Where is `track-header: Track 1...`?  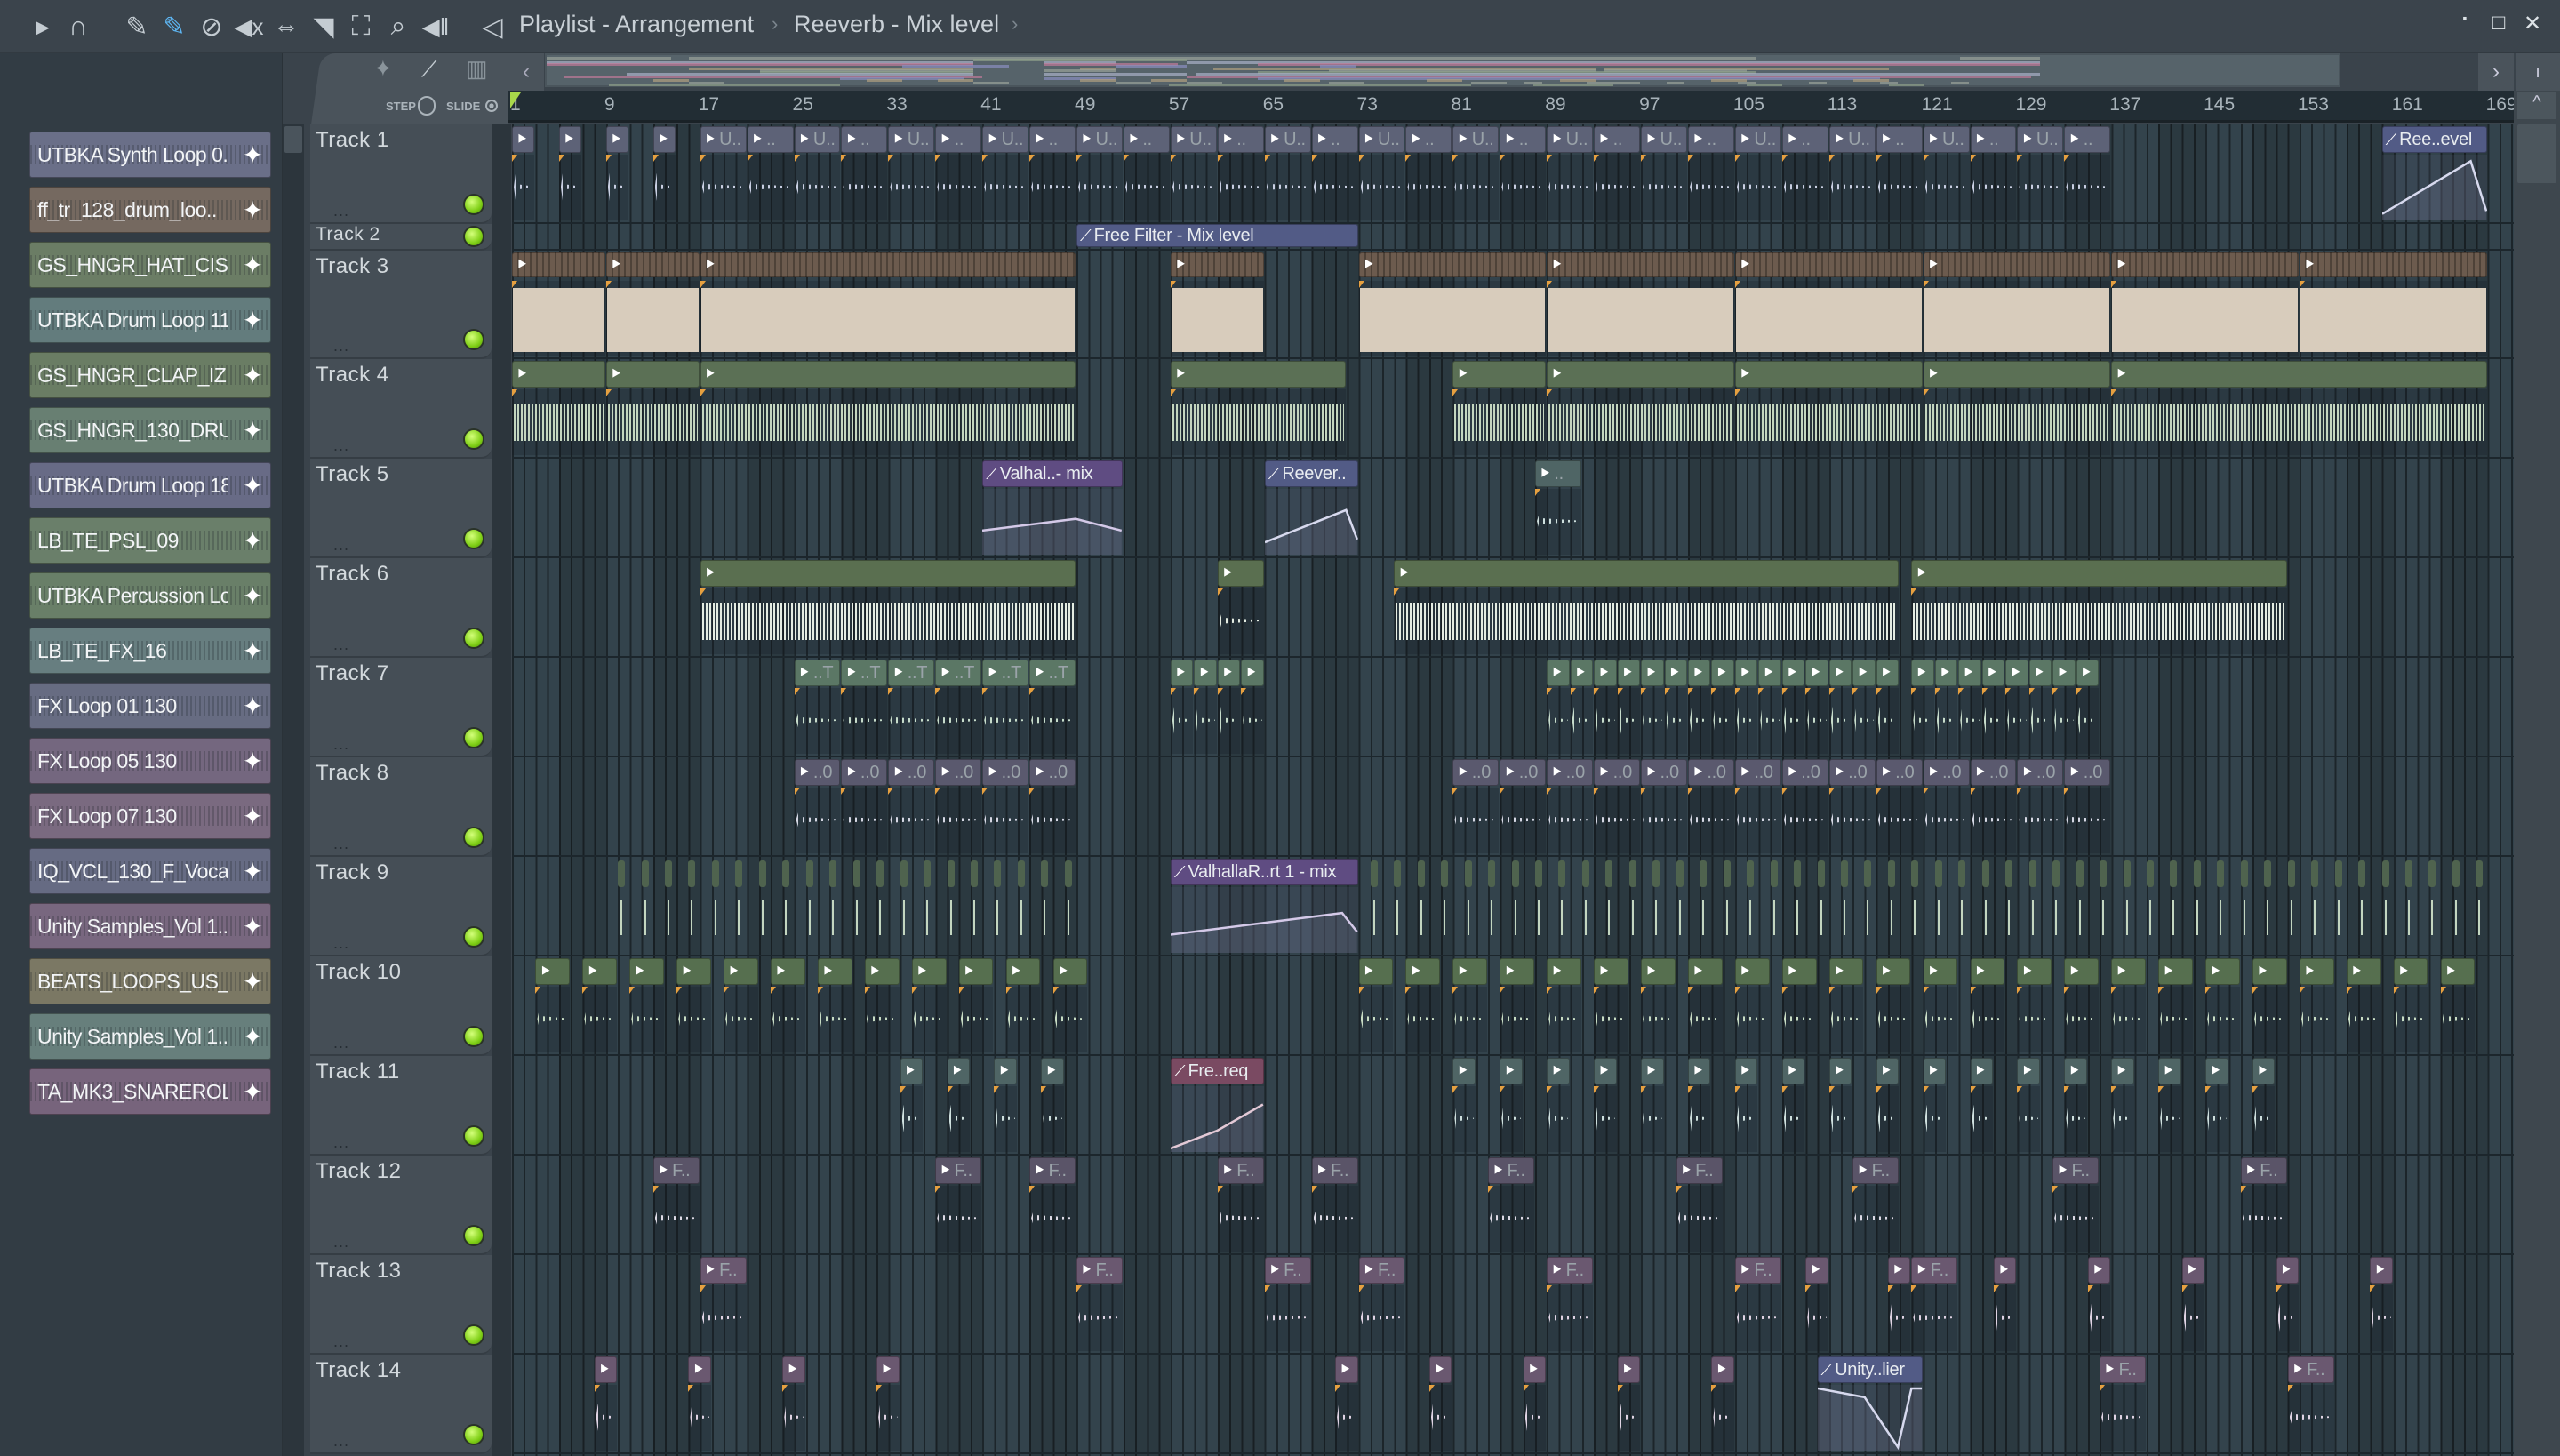
track-header: Track 1... is located at coordinates (401, 174).